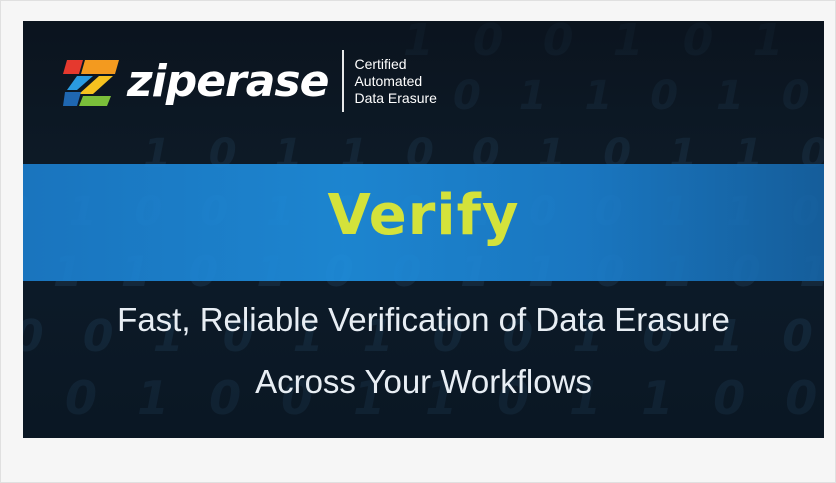  Describe the element at coordinates (91, 83) in the screenshot. I see `ziperase-logo-icon` at that location.